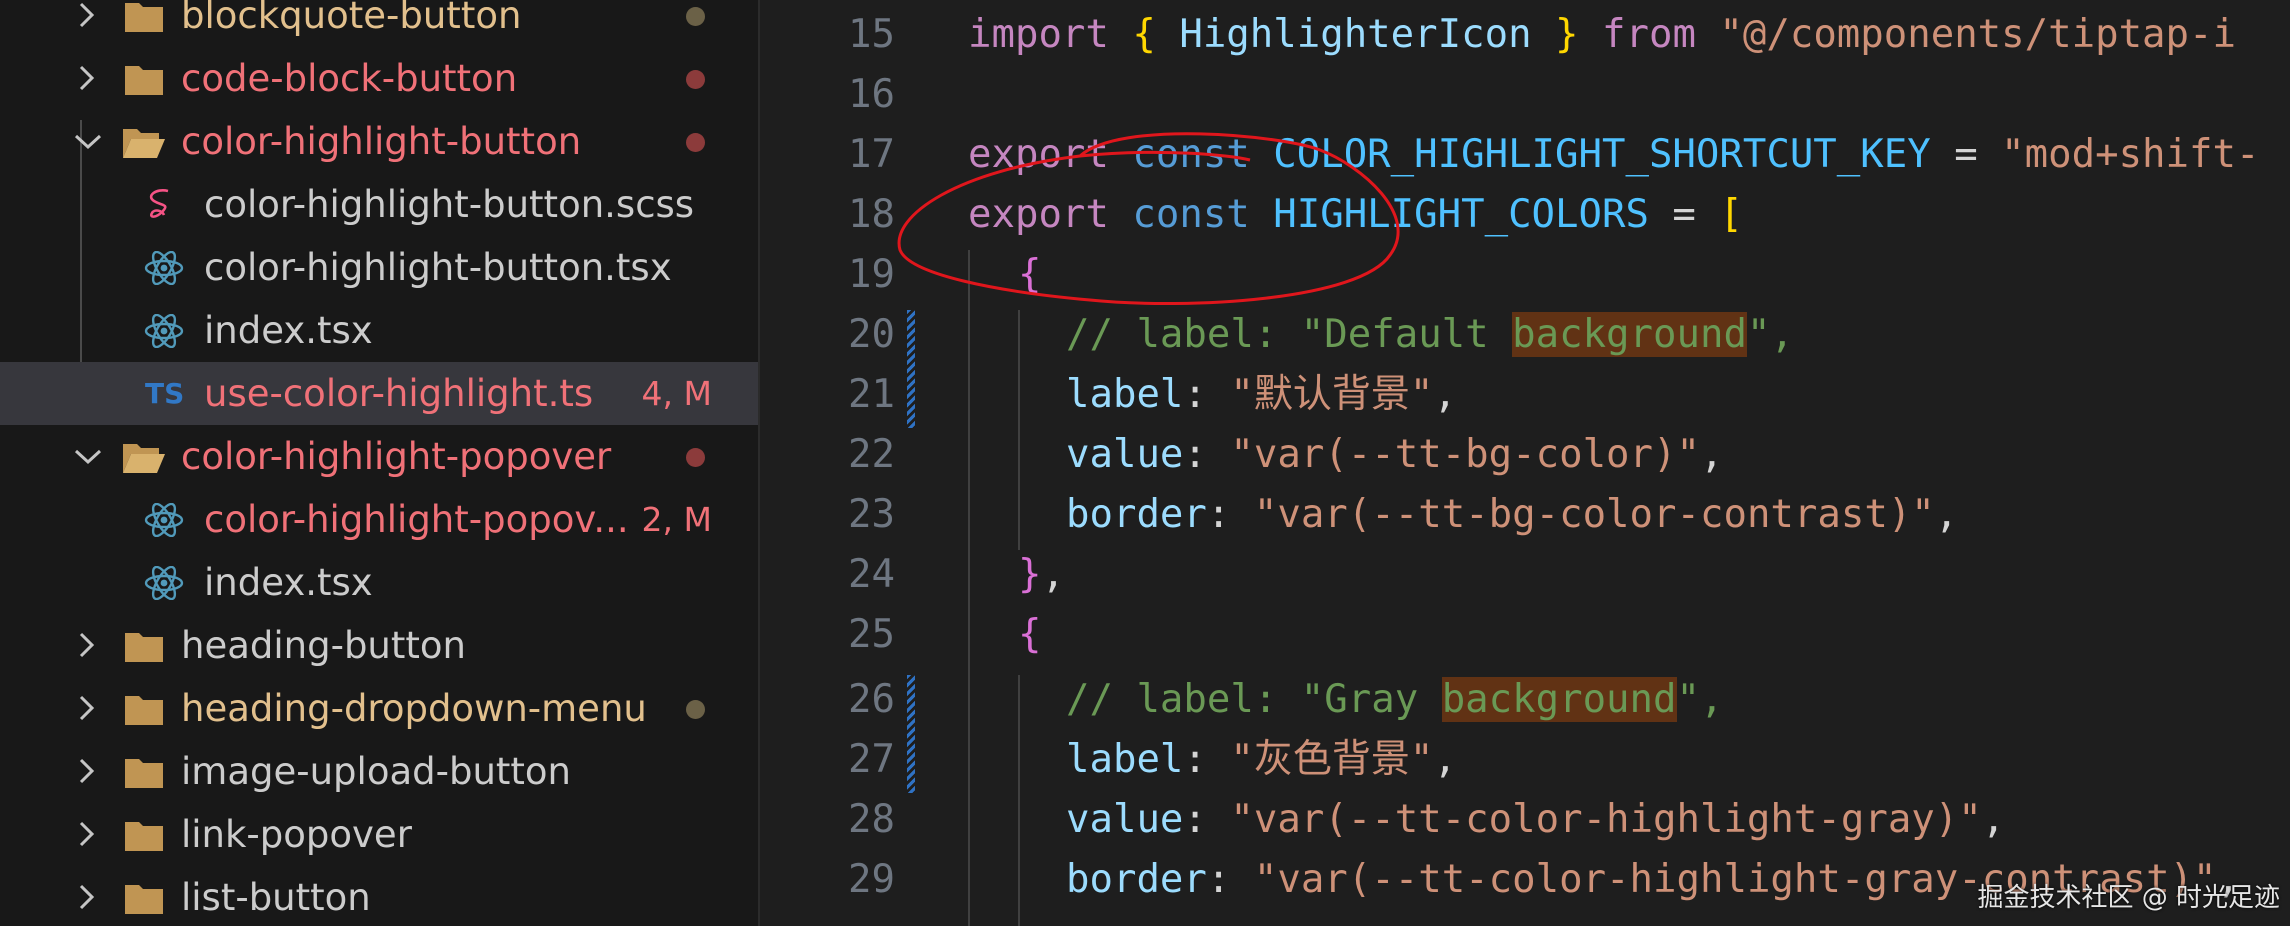 The height and width of the screenshot is (926, 2290). What do you see at coordinates (164, 205) in the screenshot?
I see `sass-icon` at bounding box center [164, 205].